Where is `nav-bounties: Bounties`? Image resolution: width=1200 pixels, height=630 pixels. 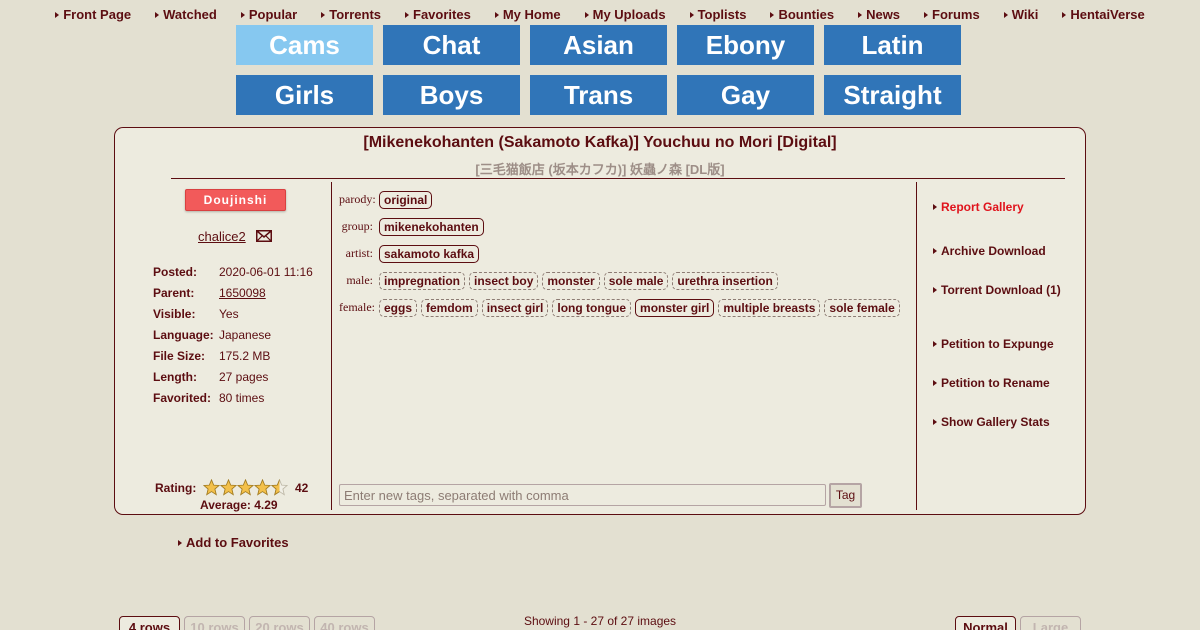
nav-bounties: Bounties is located at coordinates (802, 14).